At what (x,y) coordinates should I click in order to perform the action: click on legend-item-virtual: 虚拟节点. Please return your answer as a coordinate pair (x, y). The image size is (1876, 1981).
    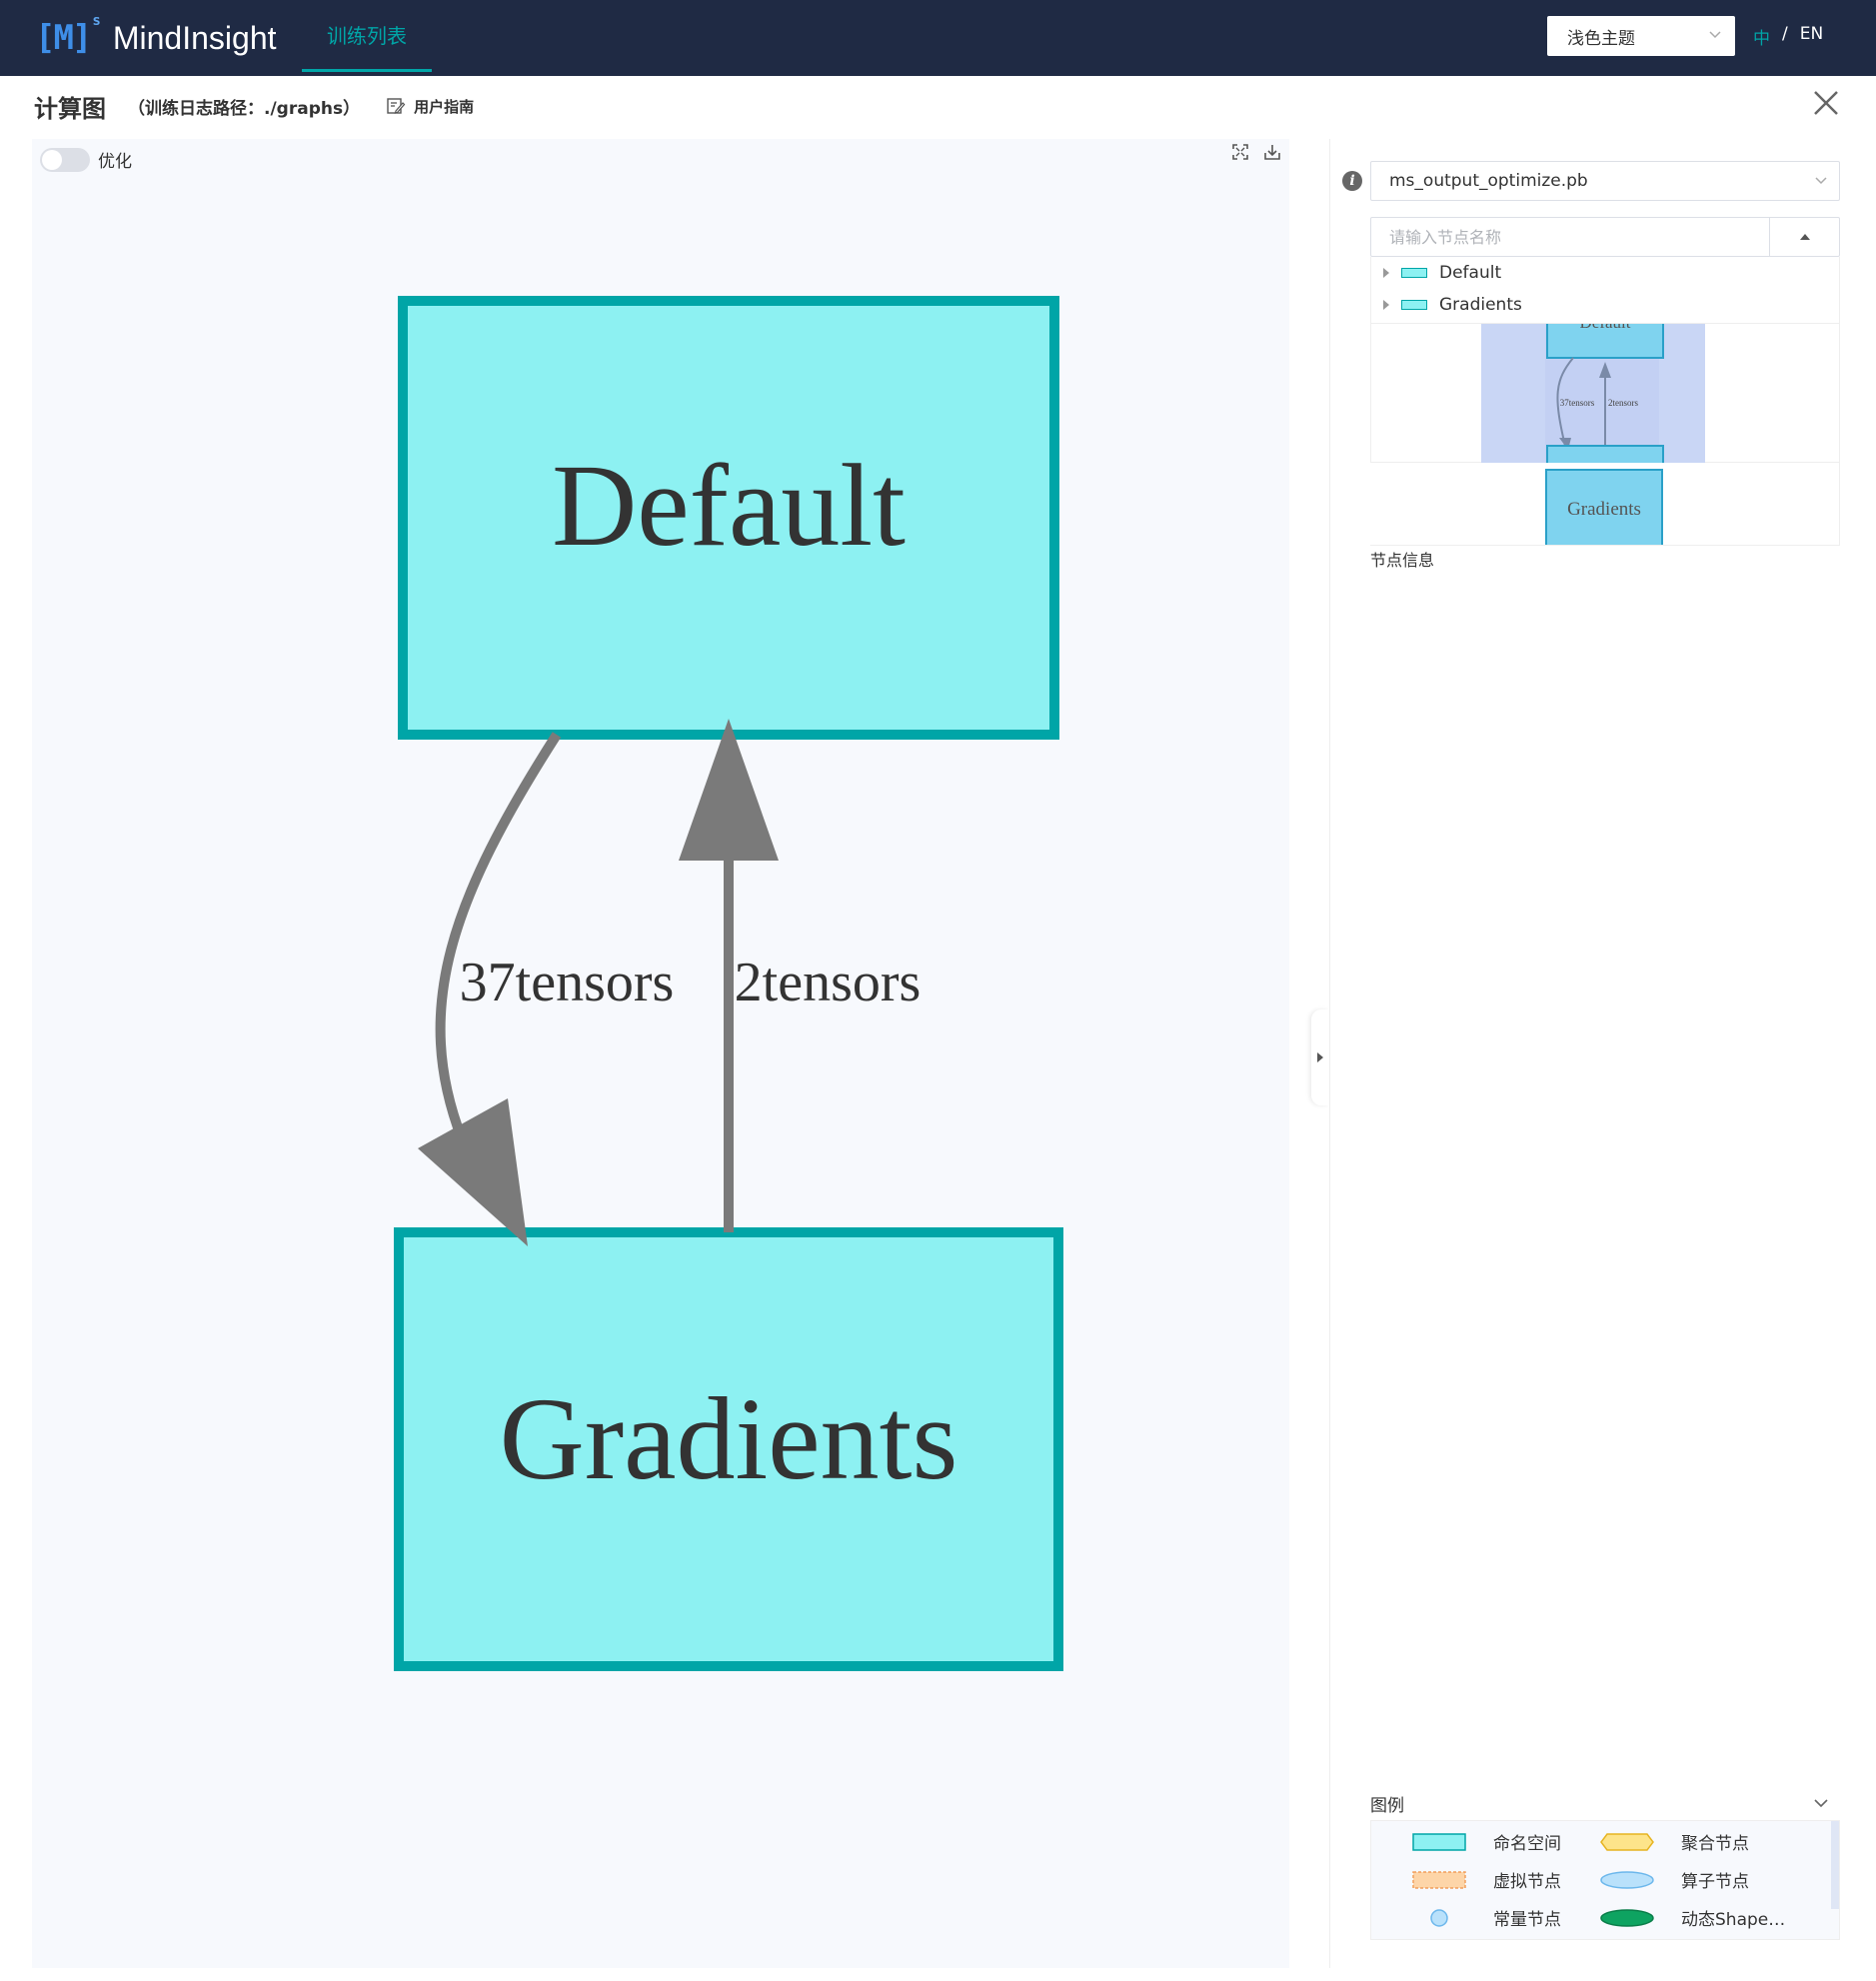
    Looking at the image, I should click on (1486, 1879).